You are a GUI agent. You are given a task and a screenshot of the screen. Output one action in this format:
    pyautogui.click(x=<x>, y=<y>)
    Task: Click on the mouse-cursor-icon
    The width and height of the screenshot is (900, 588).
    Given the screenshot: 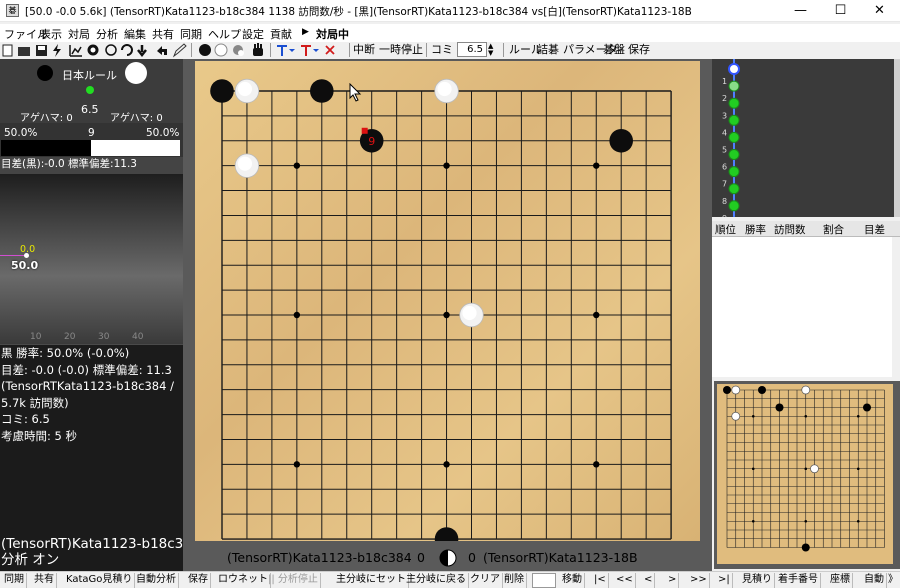 What is the action you would take?
    pyautogui.click(x=355, y=92)
    